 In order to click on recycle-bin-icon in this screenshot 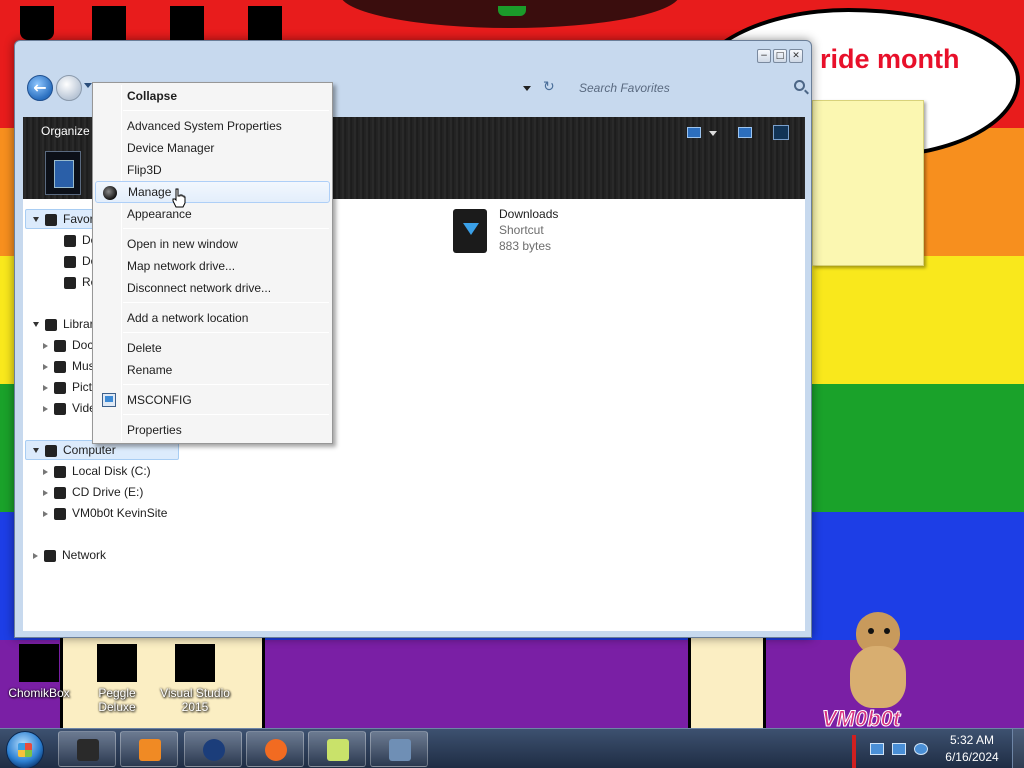, I will do `click(37, 23)`.